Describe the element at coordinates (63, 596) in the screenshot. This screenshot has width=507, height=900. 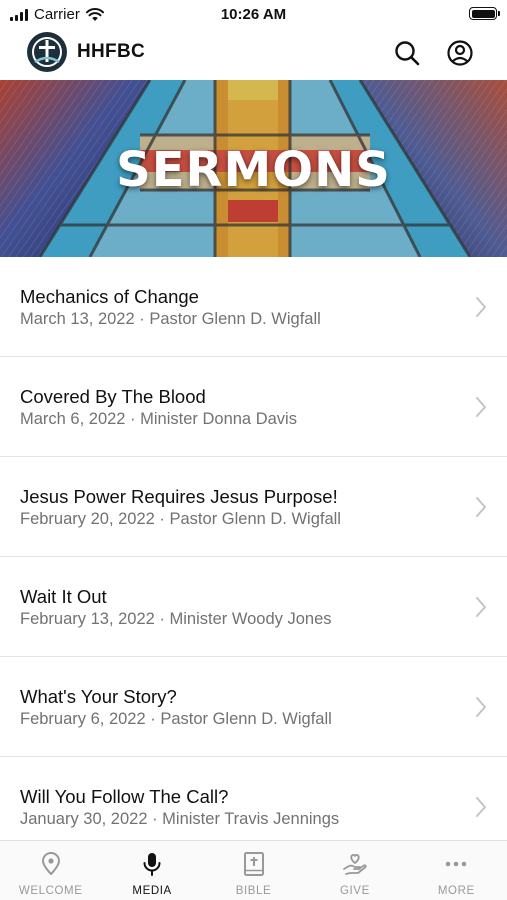
I see `sermon-title: Wait It Out` at that location.